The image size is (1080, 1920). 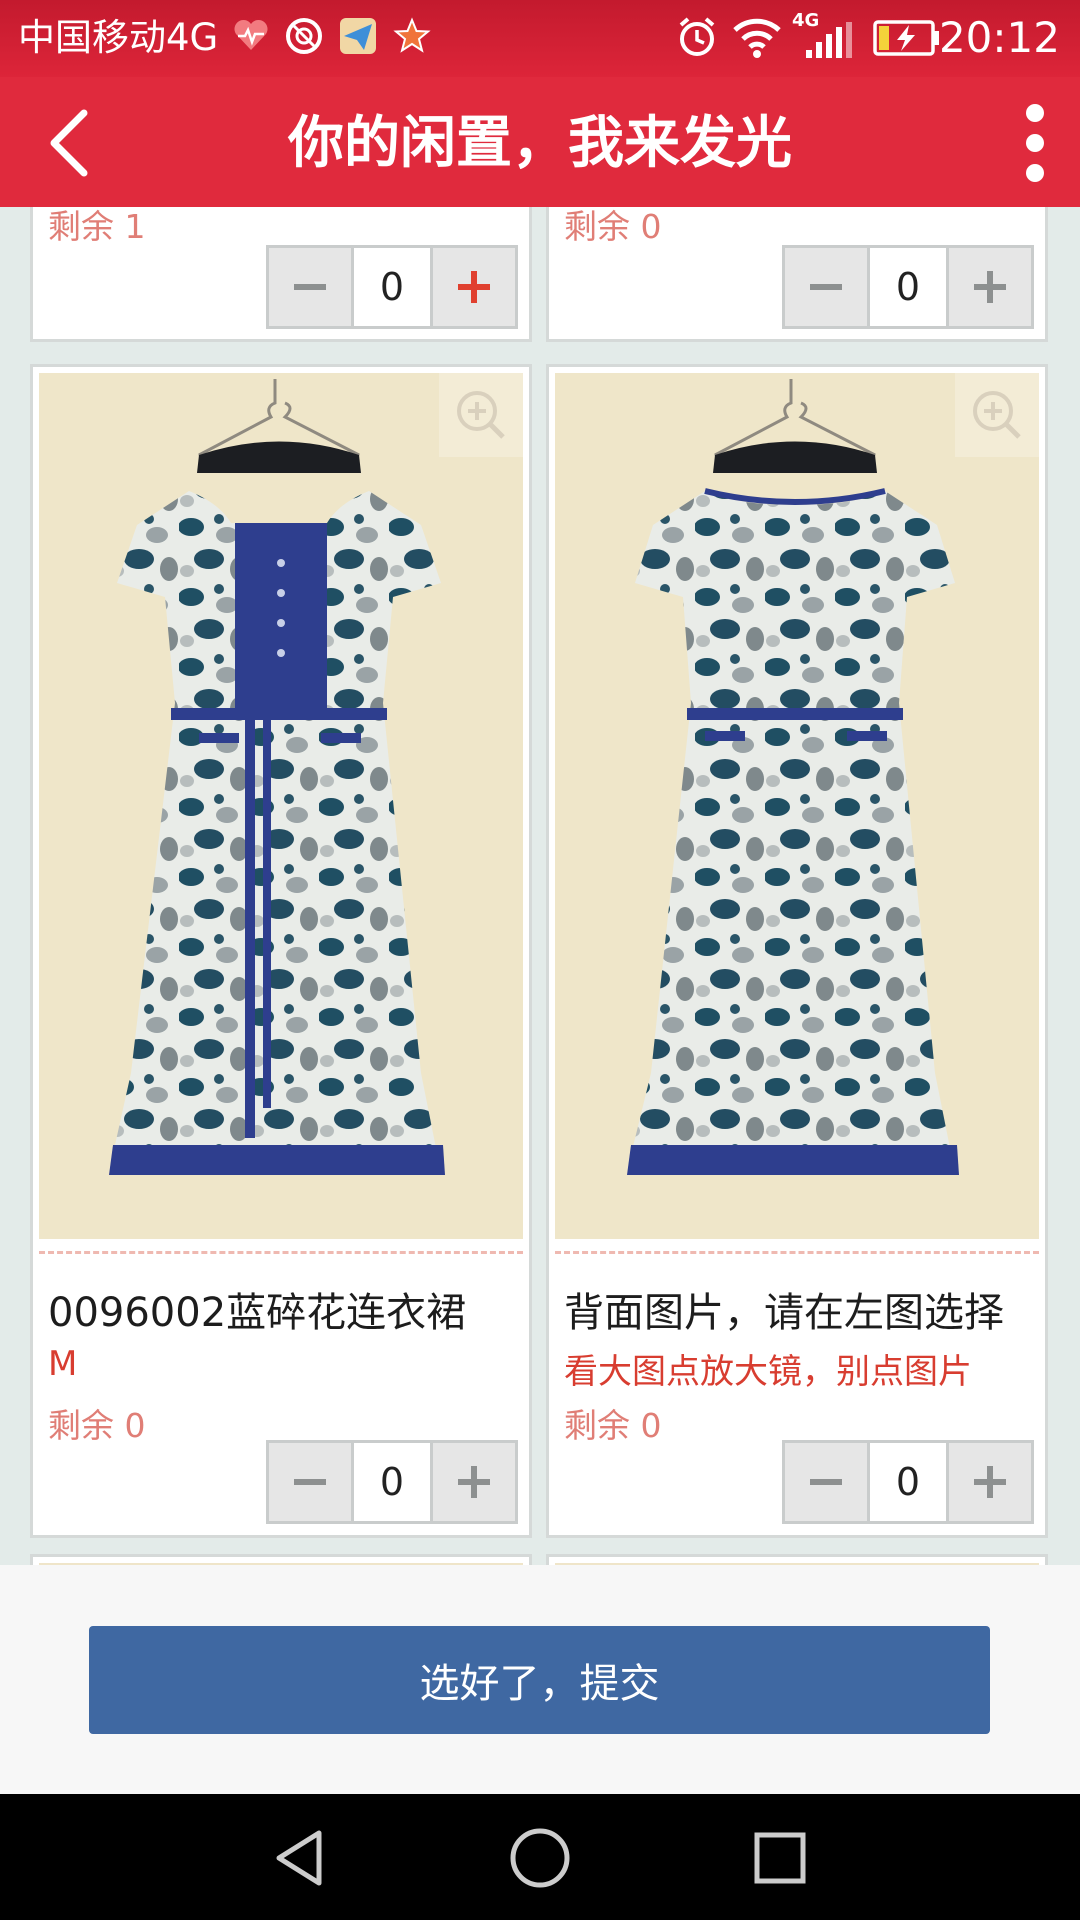 I want to click on product-card: 剩余 1 0, so click(x=281, y=274).